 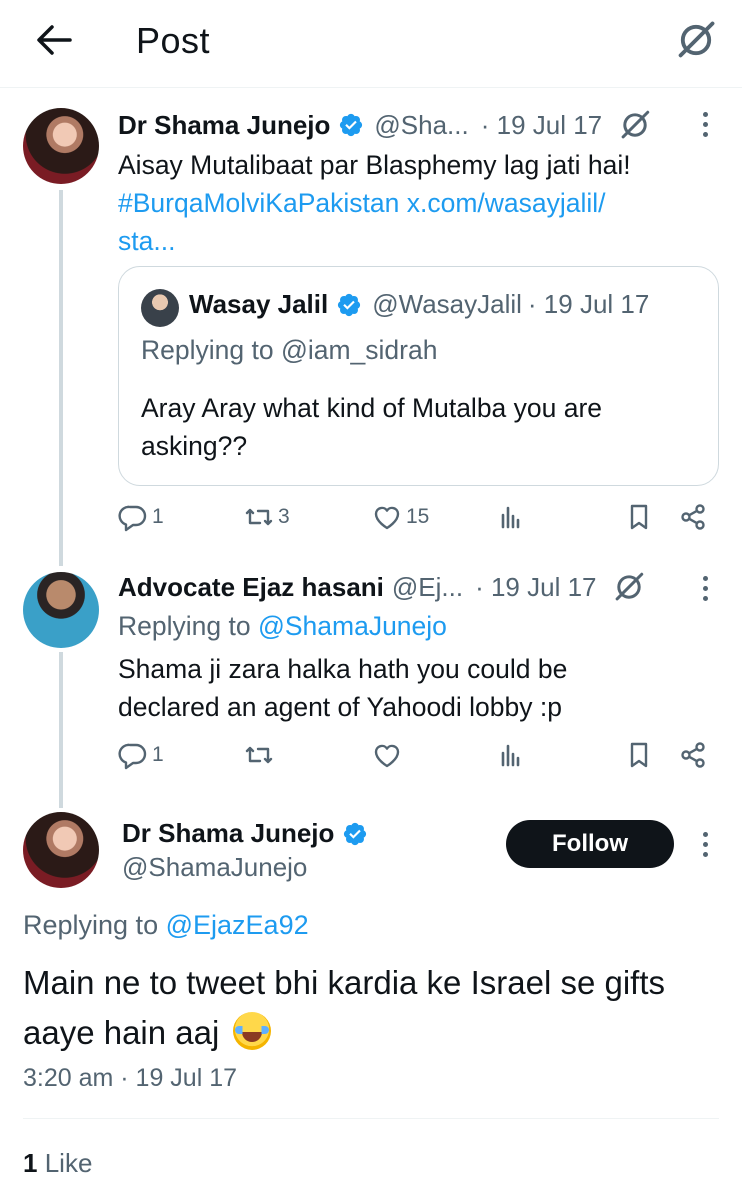 What do you see at coordinates (214, 867) in the screenshot?
I see `author-handle: @ShamaJunejo` at bounding box center [214, 867].